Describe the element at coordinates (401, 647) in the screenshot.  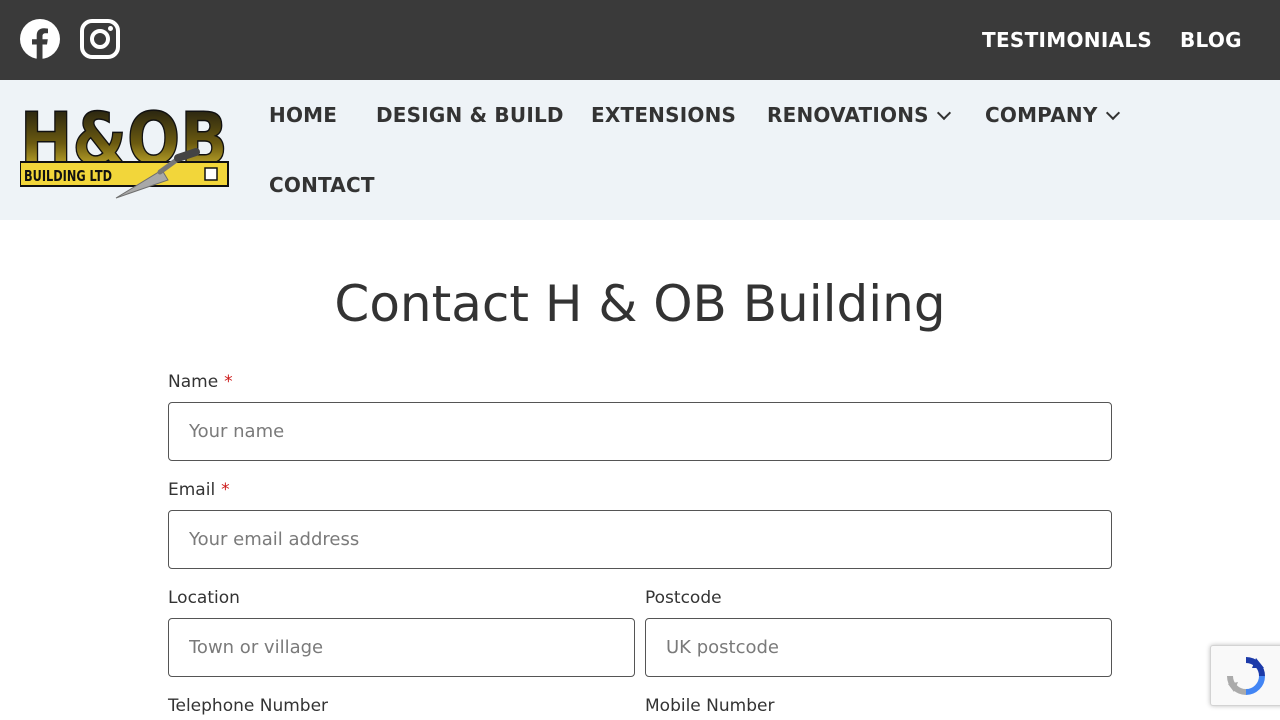
I see `location-input` at that location.